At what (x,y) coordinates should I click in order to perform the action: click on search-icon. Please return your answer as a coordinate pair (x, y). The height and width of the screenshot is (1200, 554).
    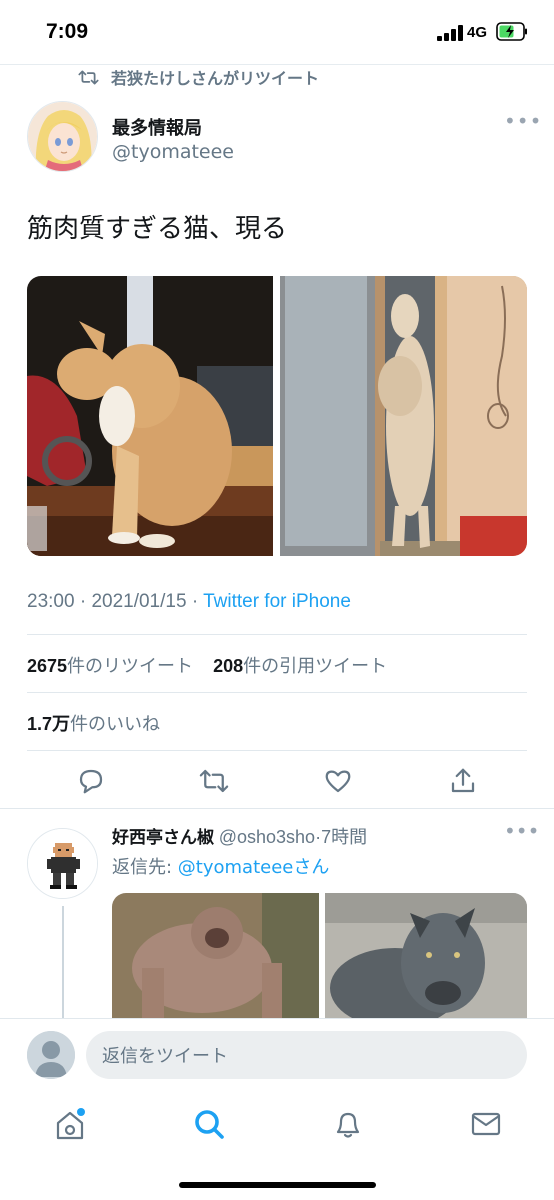
    Looking at the image, I should click on (209, 1124).